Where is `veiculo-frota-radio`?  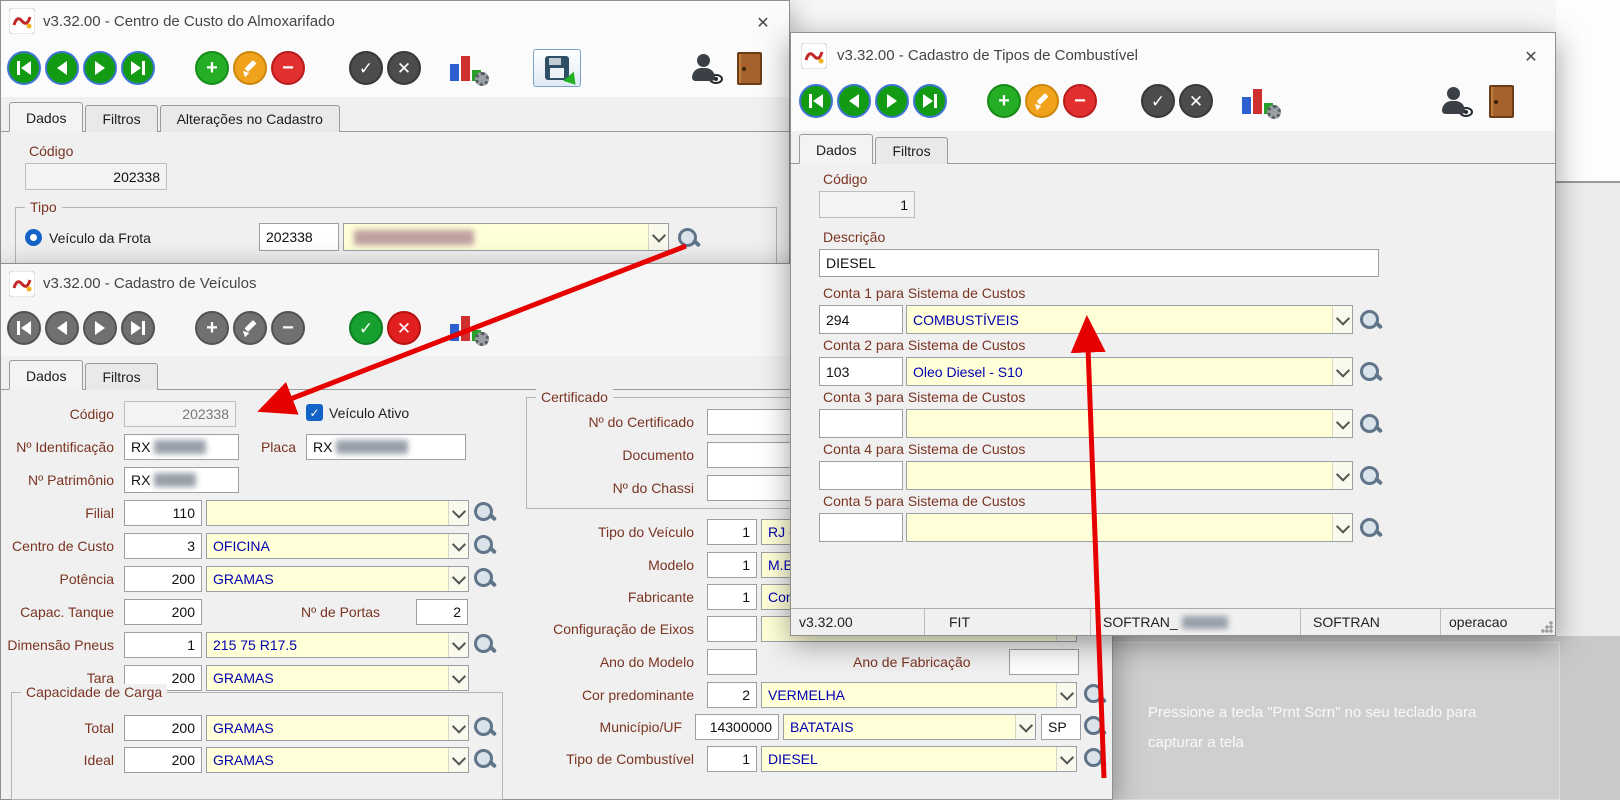
veiculo-frota-radio is located at coordinates (33, 237).